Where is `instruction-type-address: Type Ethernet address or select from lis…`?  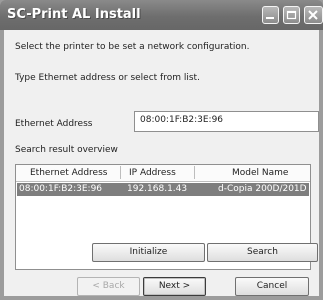
instruction-type-address: Type Ethernet address or select from lis… is located at coordinates (107, 78).